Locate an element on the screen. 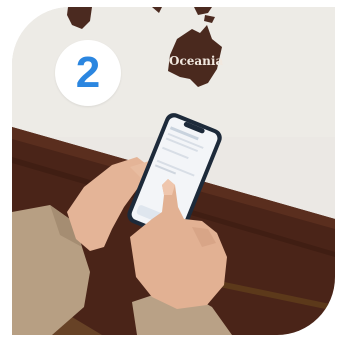  step-number: 2 is located at coordinates (88, 72).